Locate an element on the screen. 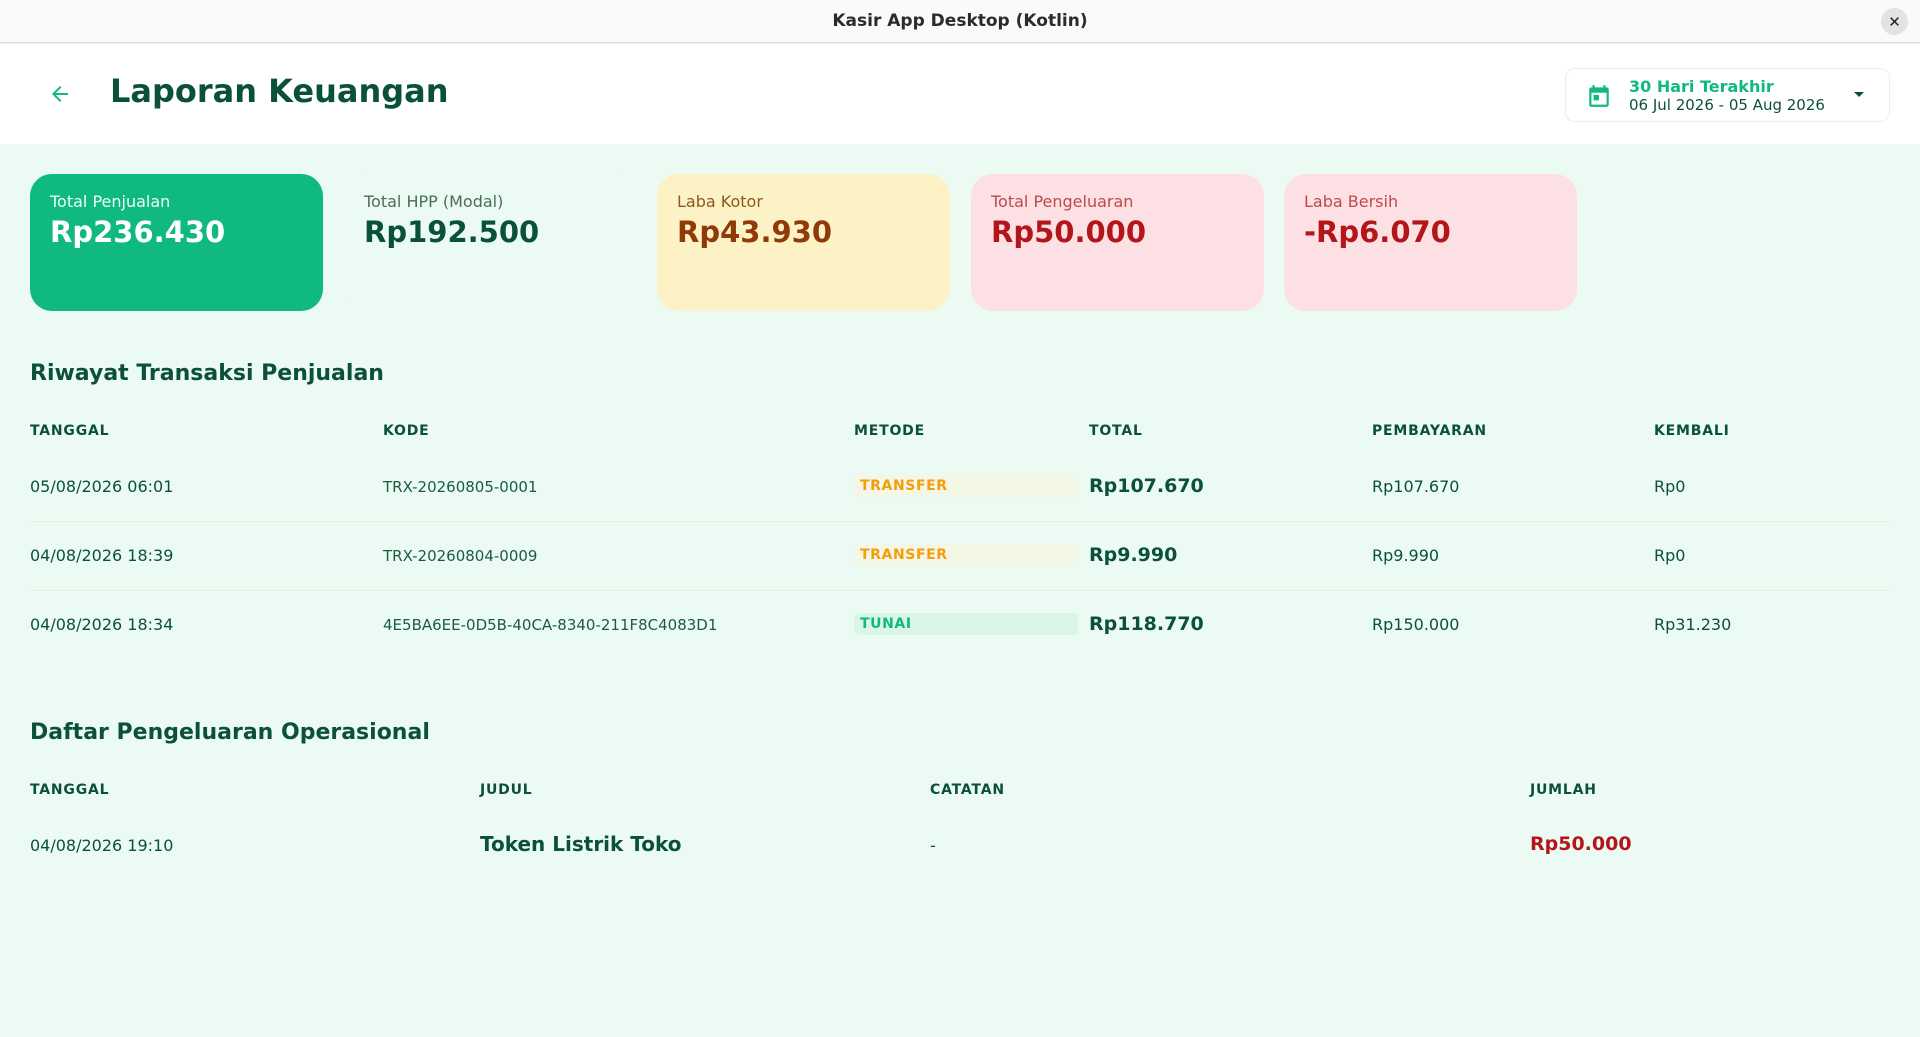 Image resolution: width=1920 pixels, height=1037 pixels. summary-card-value: Rp192.500 is located at coordinates (452, 232).